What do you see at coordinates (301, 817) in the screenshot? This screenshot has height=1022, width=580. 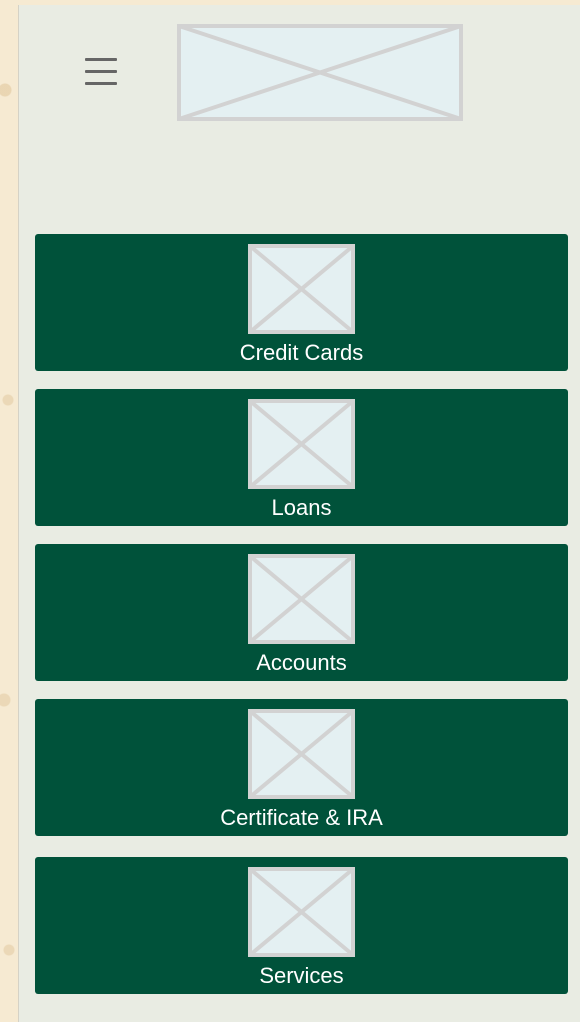 I see `tile-label: Certificate & IRA` at bounding box center [301, 817].